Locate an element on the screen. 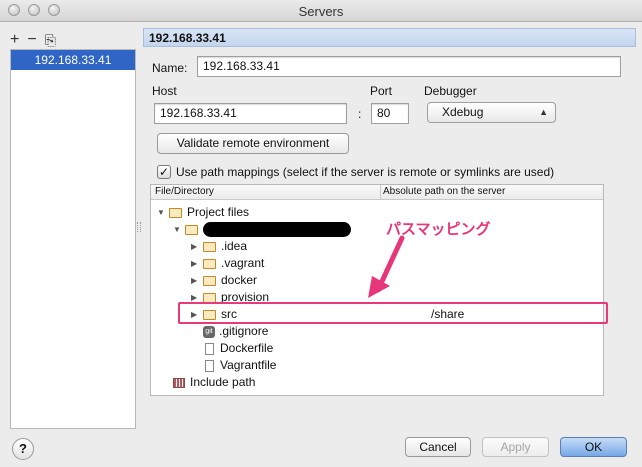 The width and height of the screenshot is (642, 467). column-separator is located at coordinates (380, 192).